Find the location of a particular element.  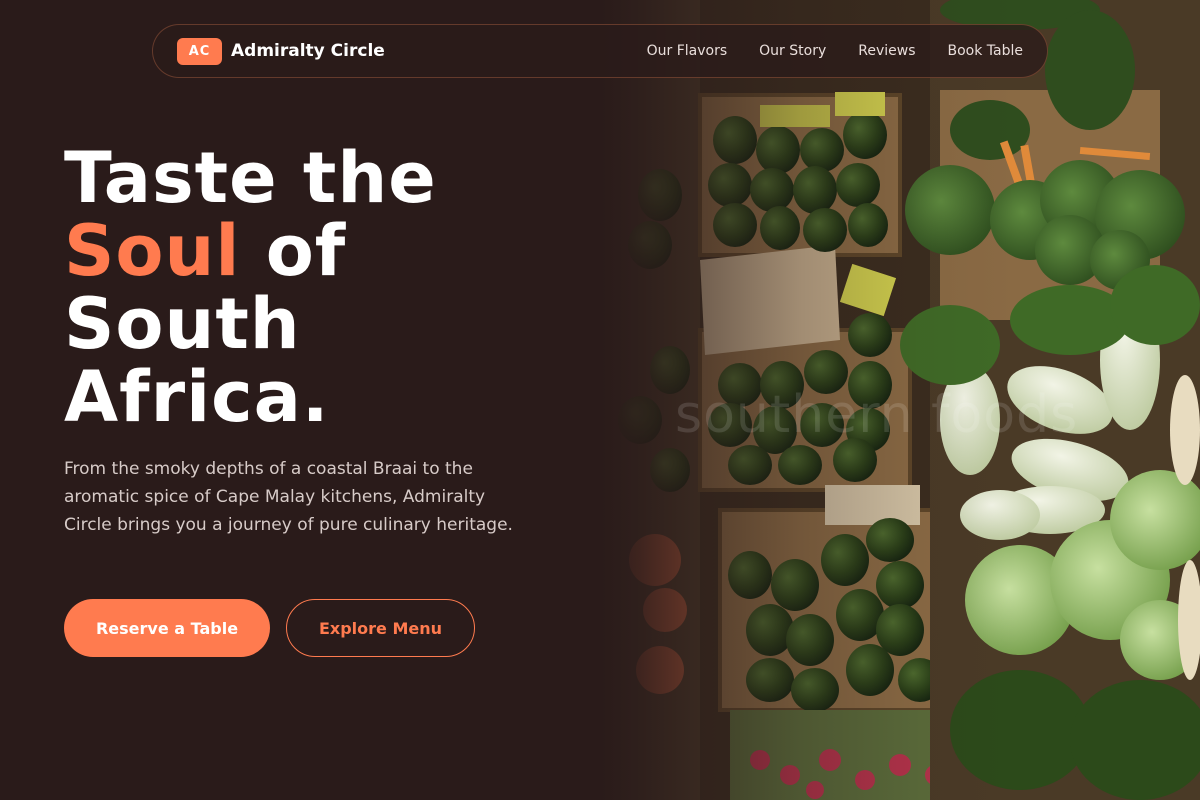

nav-link-our-flavors: Our Flavors is located at coordinates (687, 51).